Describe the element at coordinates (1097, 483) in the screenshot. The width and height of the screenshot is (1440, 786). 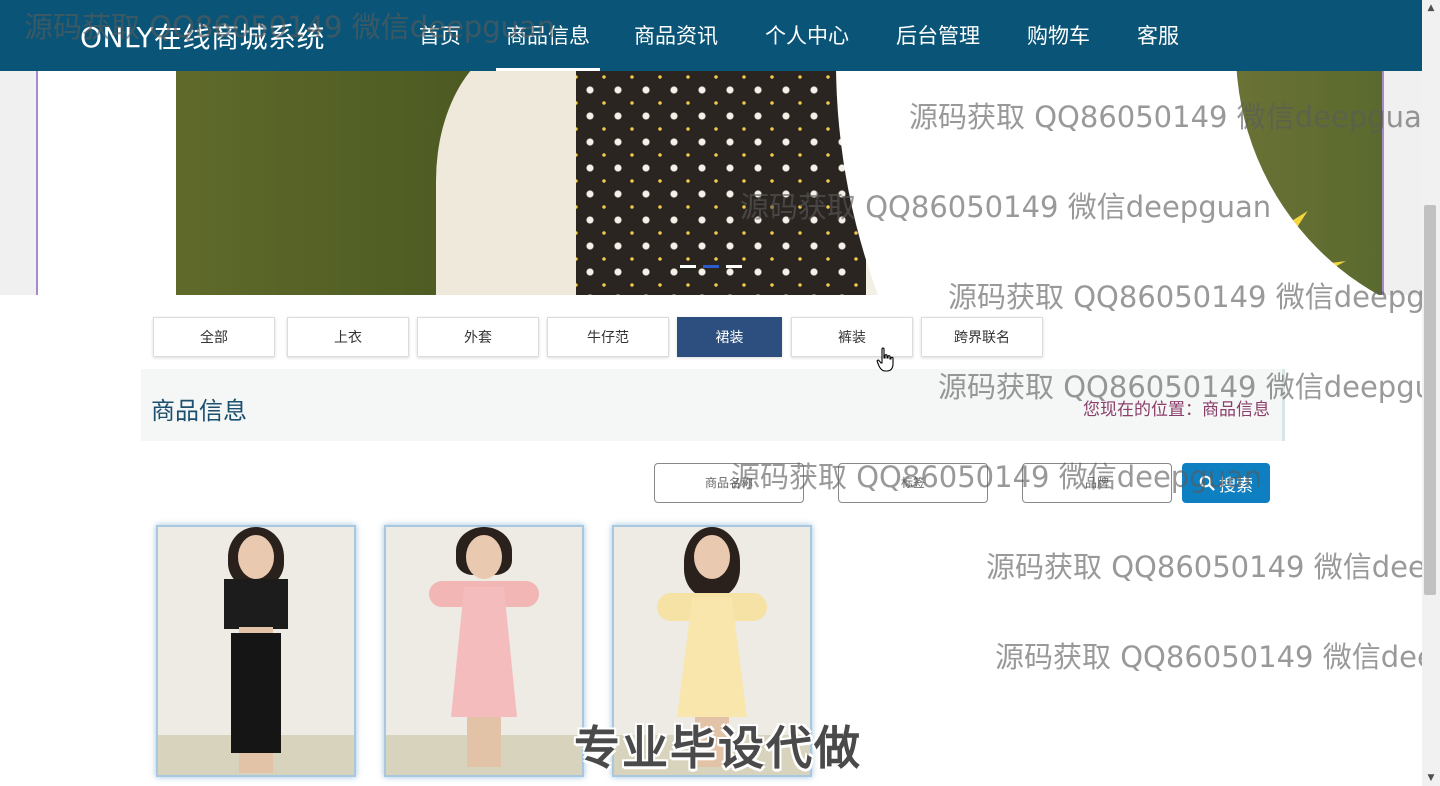
I see `brand-search-input` at that location.